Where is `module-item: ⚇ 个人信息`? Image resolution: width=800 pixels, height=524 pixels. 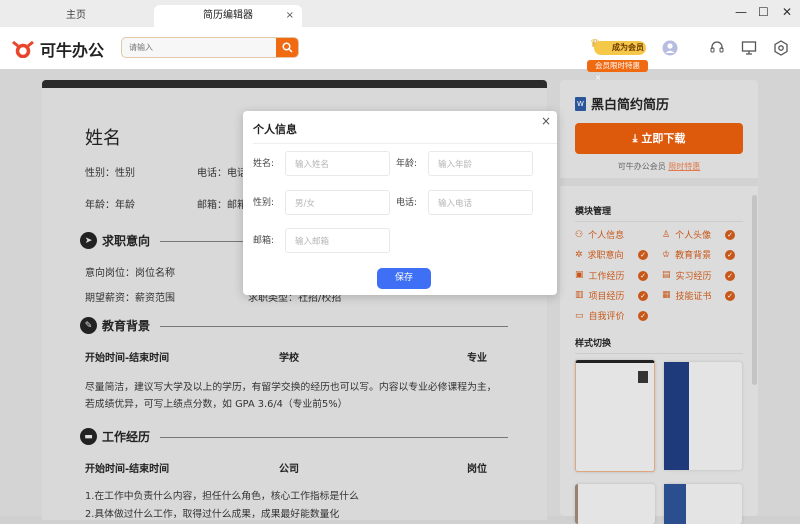
module-item: ⚇ 个人信息 is located at coordinates (600, 235).